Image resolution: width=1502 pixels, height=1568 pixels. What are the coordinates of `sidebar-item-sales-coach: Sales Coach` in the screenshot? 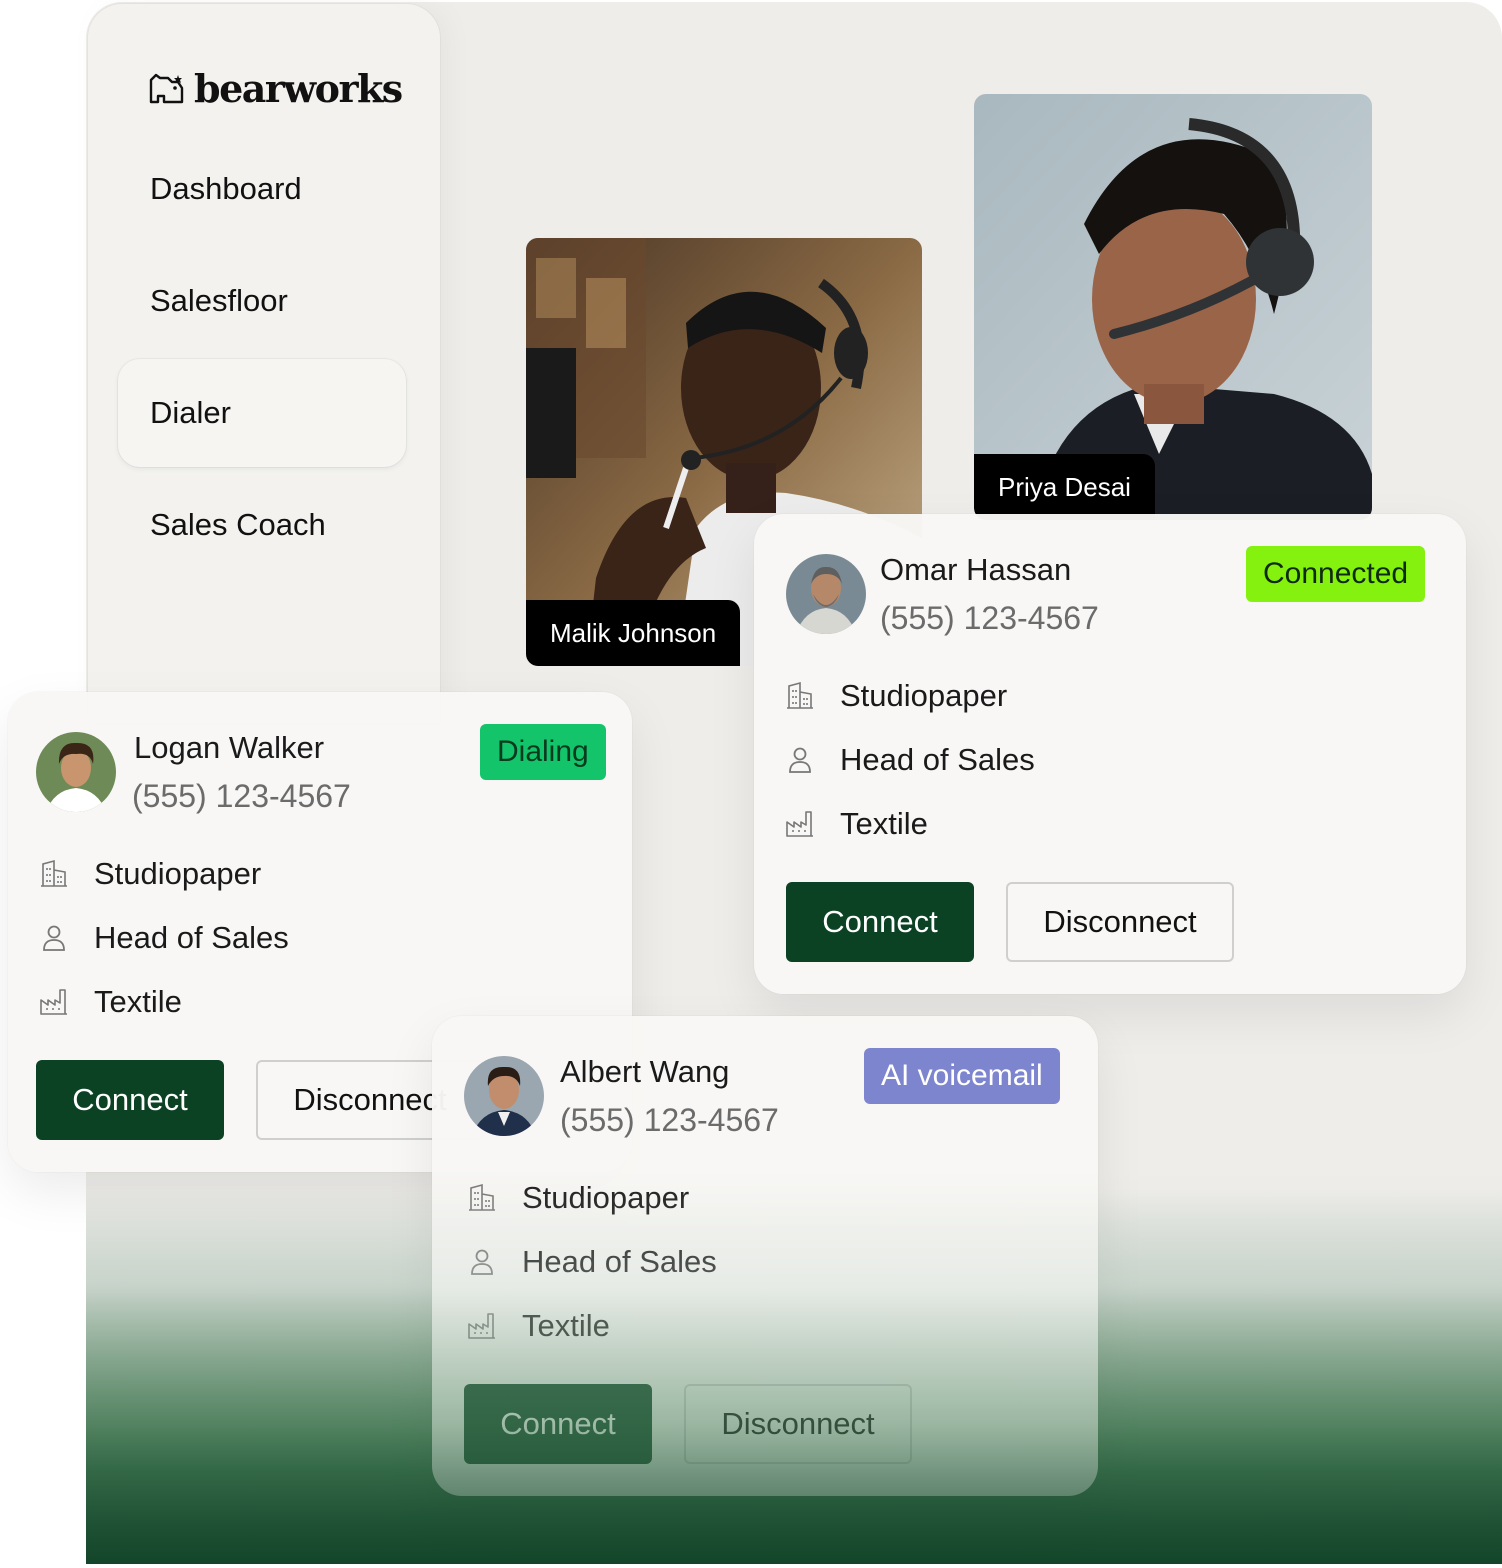 It's located at (262, 525).